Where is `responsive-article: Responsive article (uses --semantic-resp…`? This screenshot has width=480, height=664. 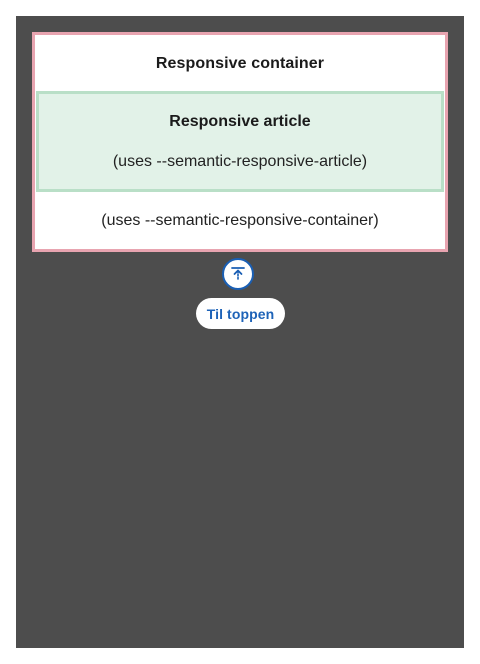
responsive-article: Responsive article (uses --semantic-resp… is located at coordinates (240, 141).